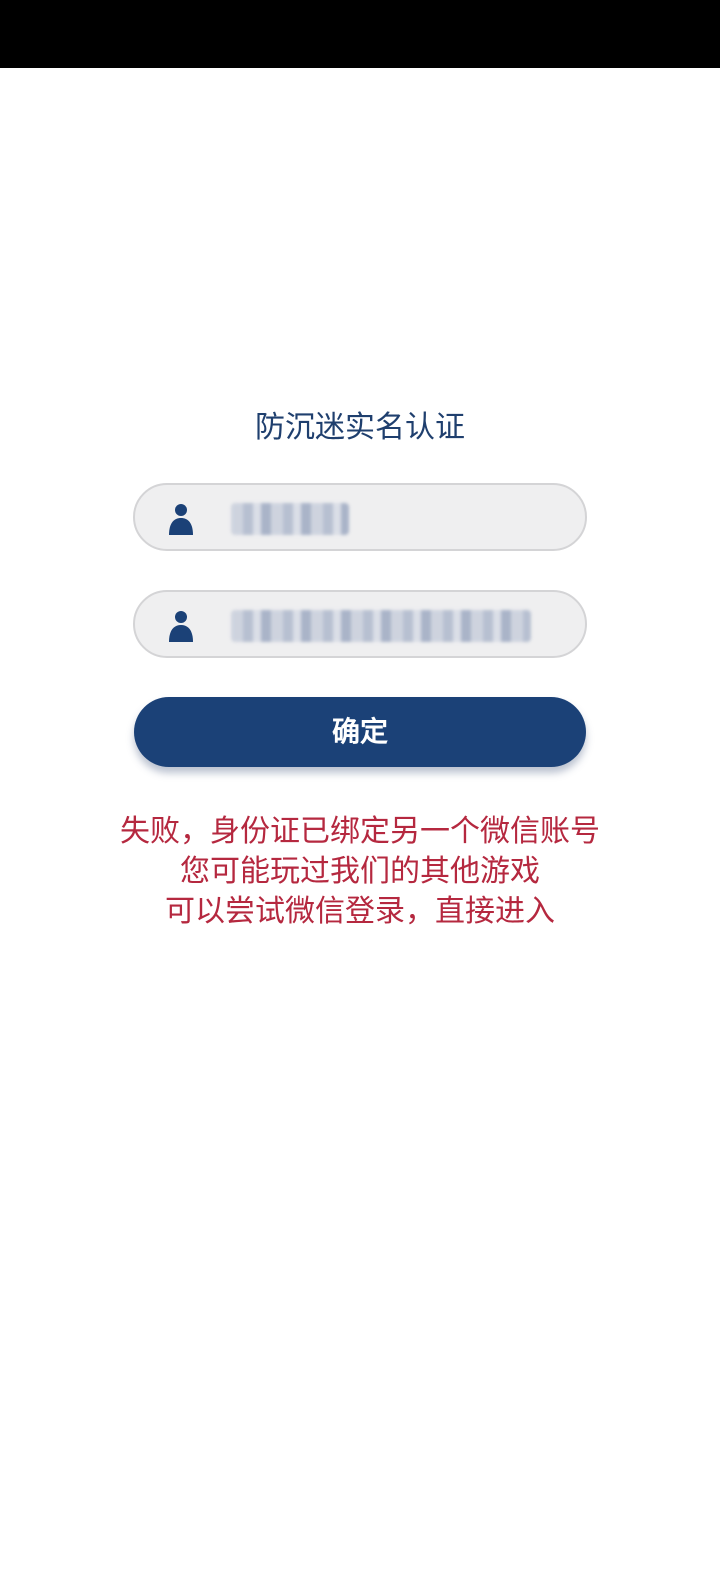 Image resolution: width=720 pixels, height=1591 pixels. What do you see at coordinates (360, 427) in the screenshot?
I see `page-title: 防沉迷实名认证` at bounding box center [360, 427].